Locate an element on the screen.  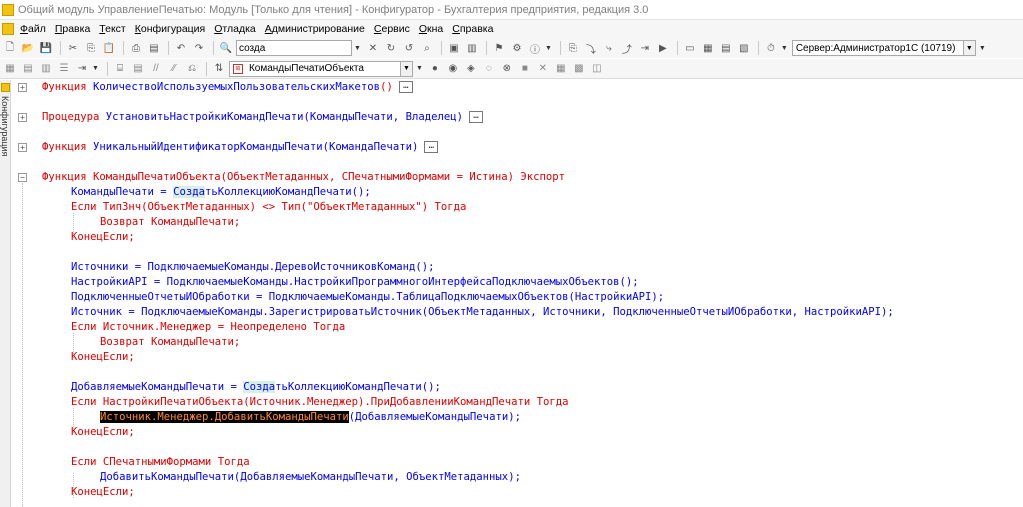
search-icon: 🔍 is located at coordinates (226, 48).